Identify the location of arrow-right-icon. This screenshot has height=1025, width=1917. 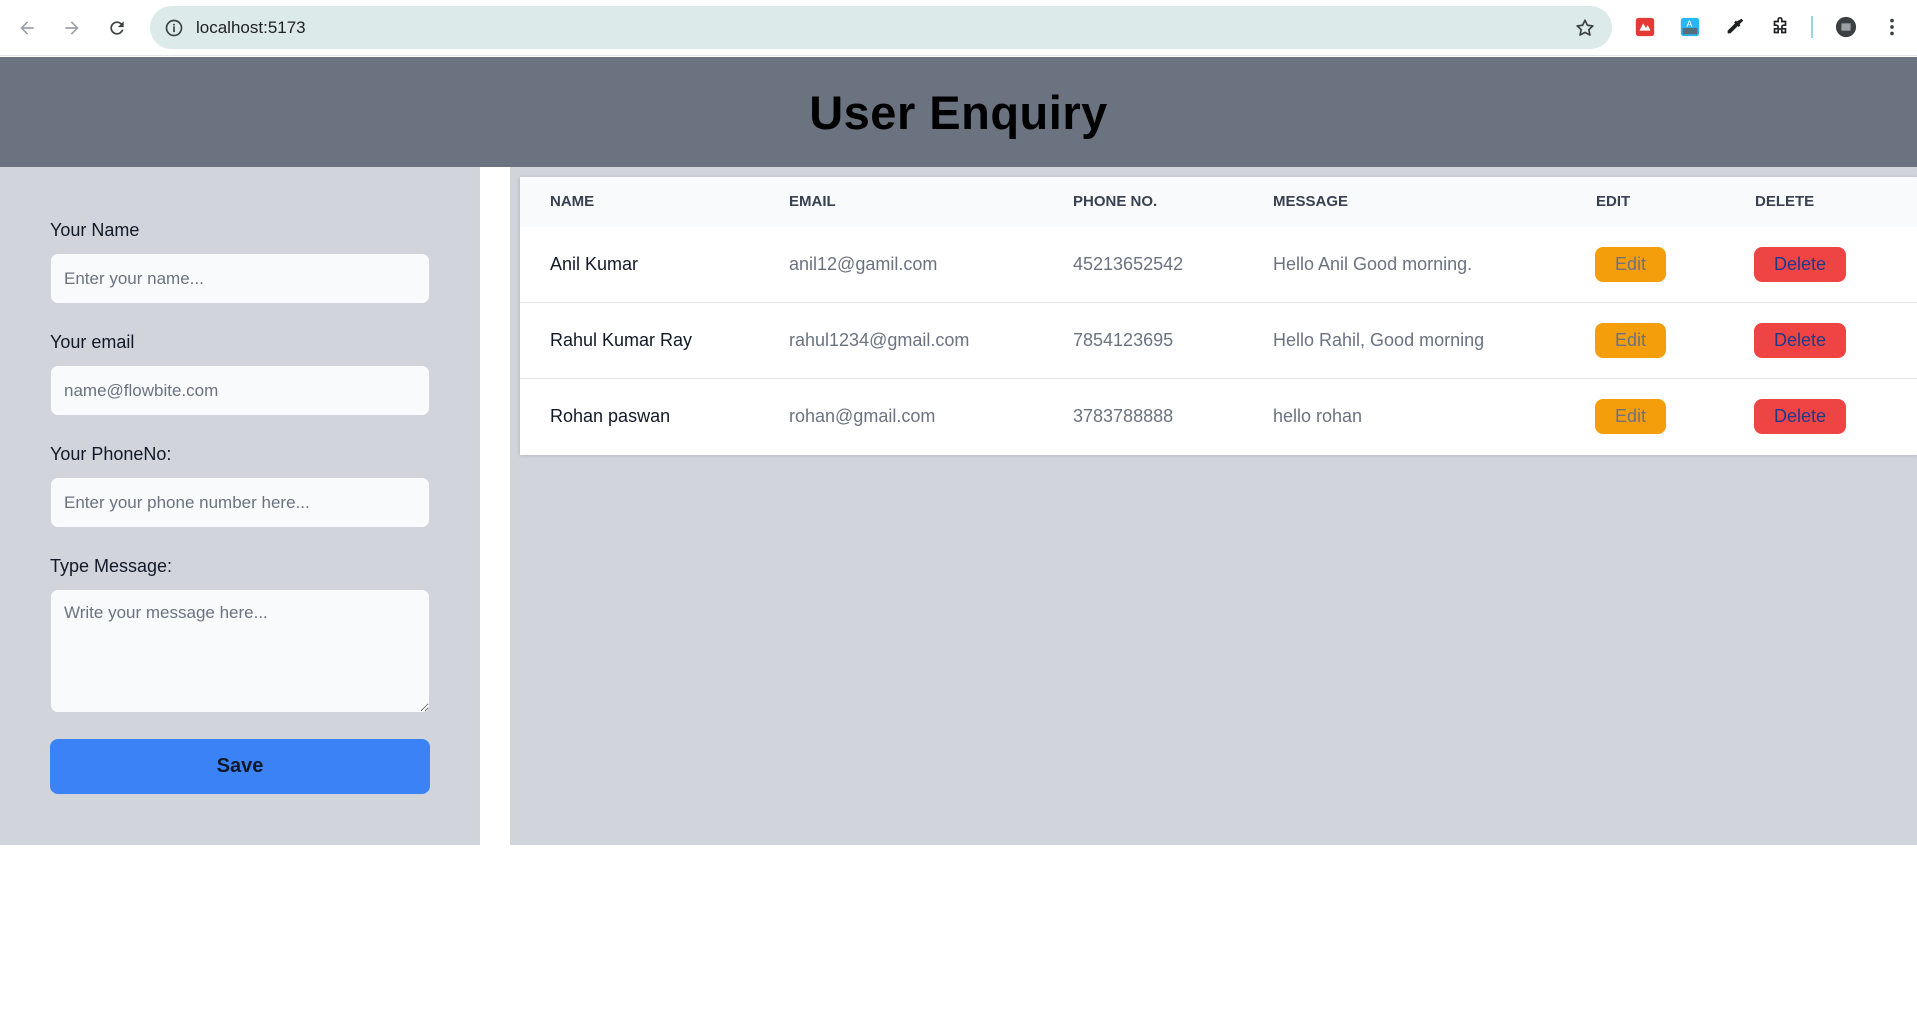
(72, 28).